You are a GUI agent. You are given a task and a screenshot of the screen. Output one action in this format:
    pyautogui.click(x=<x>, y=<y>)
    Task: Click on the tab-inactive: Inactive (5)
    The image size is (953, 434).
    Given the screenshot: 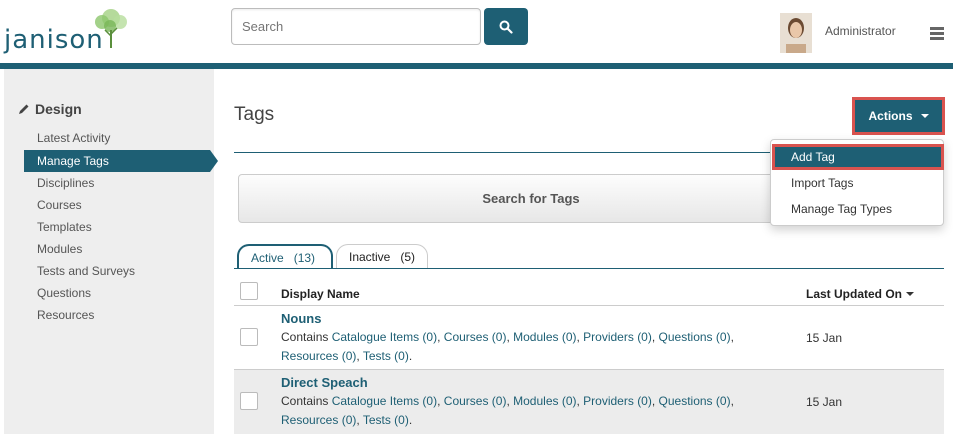 What is the action you would take?
    pyautogui.click(x=382, y=256)
    